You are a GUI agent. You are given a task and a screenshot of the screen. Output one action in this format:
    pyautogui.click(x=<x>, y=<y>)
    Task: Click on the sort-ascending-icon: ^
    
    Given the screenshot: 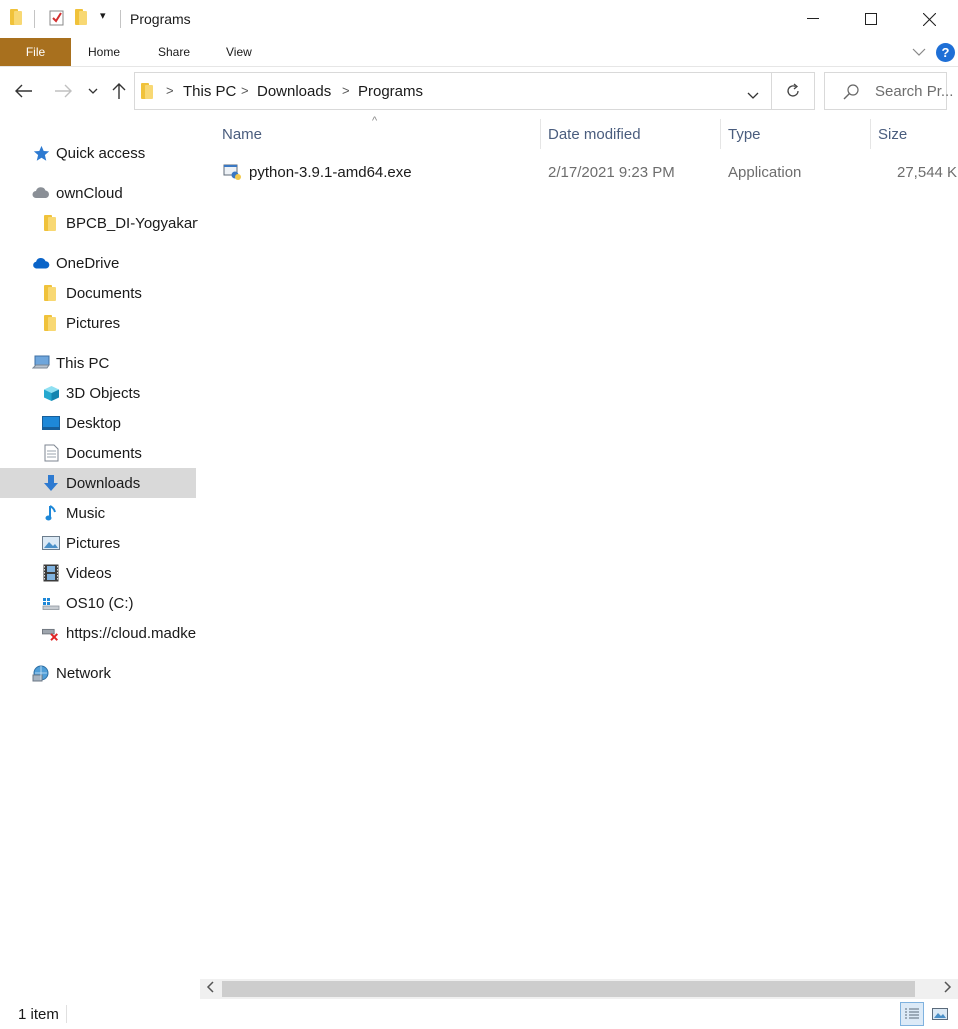 What is the action you would take?
    pyautogui.click(x=375, y=121)
    